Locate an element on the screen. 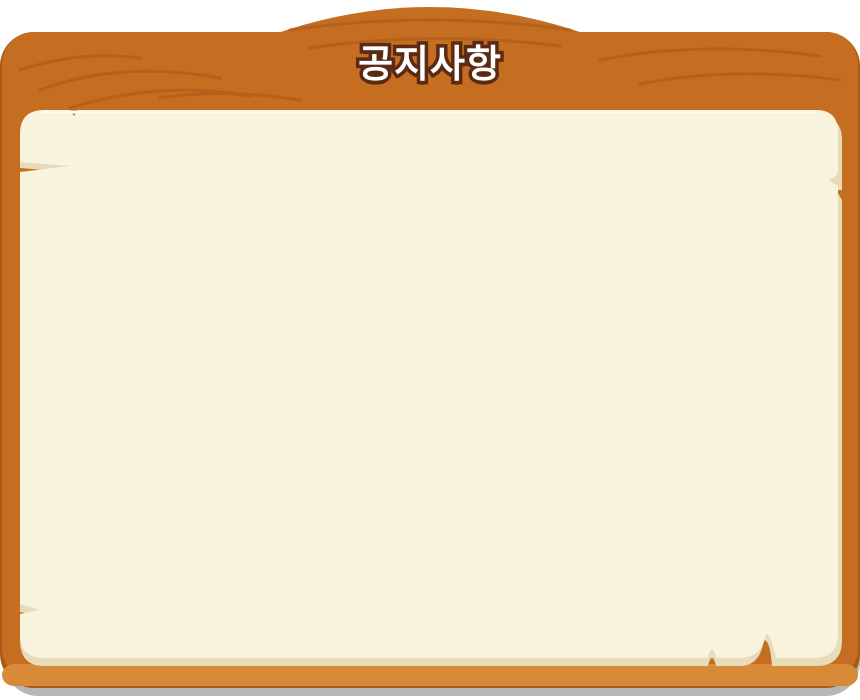 This screenshot has width=860, height=700. board-bottom-lip is located at coordinates (430, 675).